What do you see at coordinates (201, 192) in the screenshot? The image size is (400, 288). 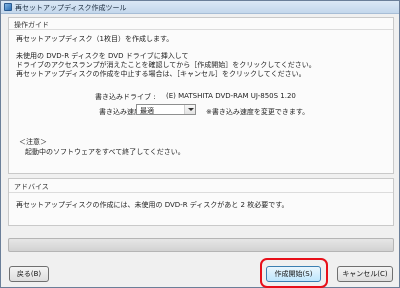 I see `advice-divider` at bounding box center [201, 192].